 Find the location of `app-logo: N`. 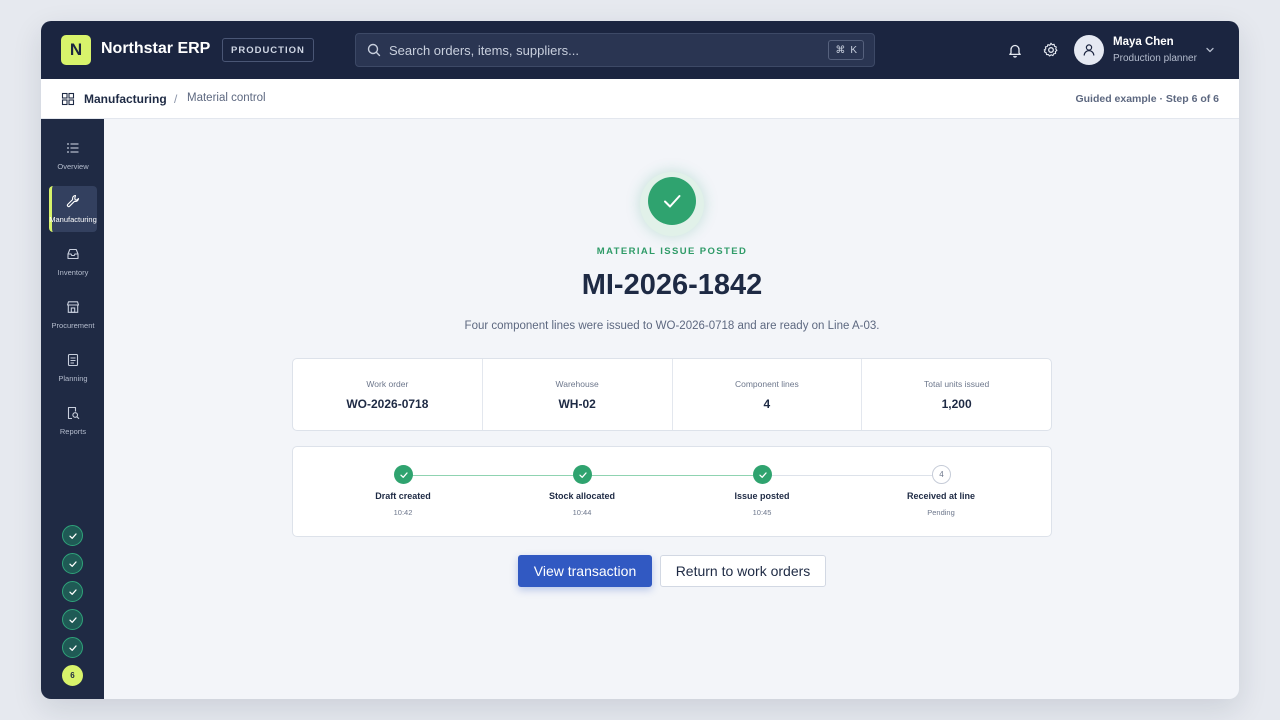

app-logo: N is located at coordinates (76, 50).